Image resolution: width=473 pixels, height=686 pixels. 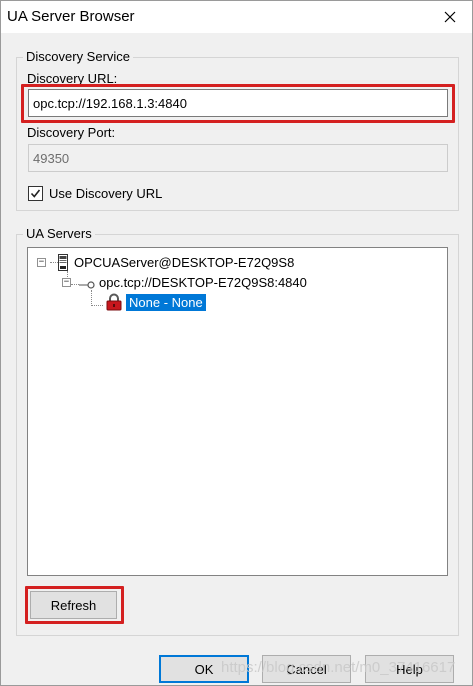 What do you see at coordinates (203, 282) in the screenshot?
I see `endpoint-label: opc.tcp://DESKTOP-E72Q9S8:4840` at bounding box center [203, 282].